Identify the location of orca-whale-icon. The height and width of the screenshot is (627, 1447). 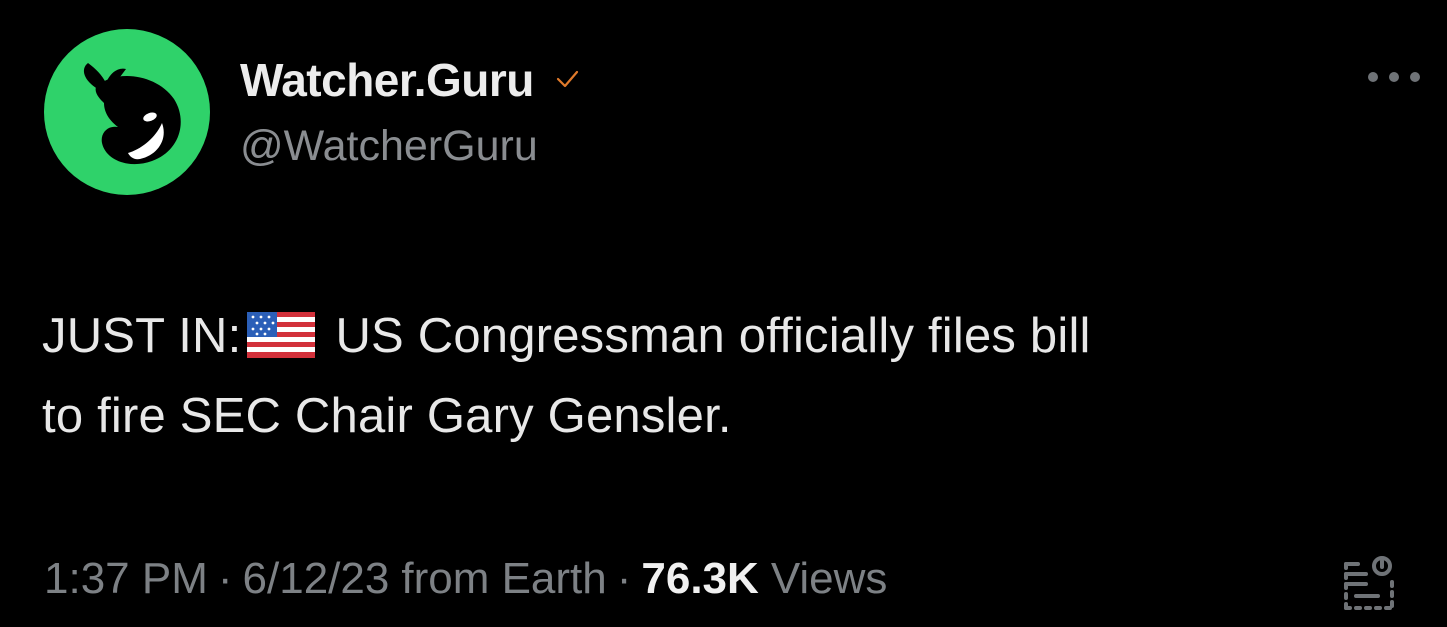
(132, 114).